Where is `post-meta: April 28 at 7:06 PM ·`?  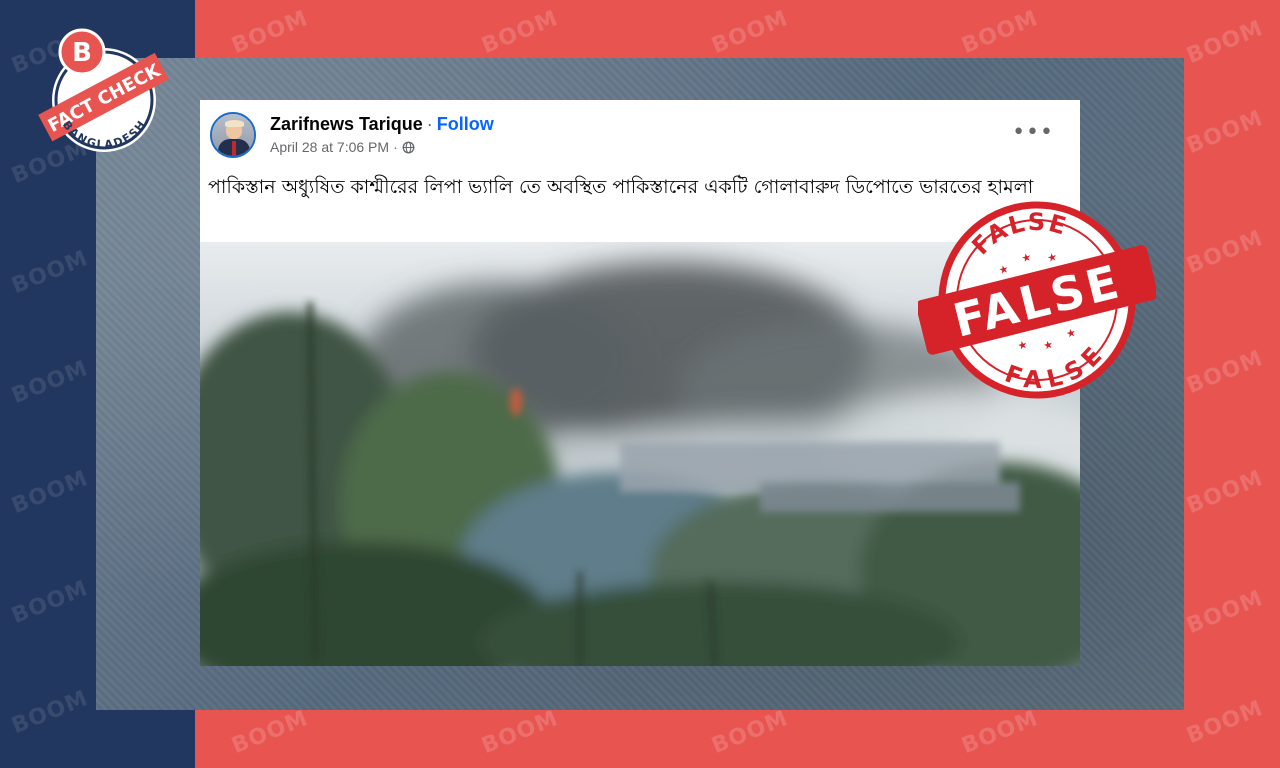
post-meta: April 28 at 7:06 PM · is located at coordinates (342, 147).